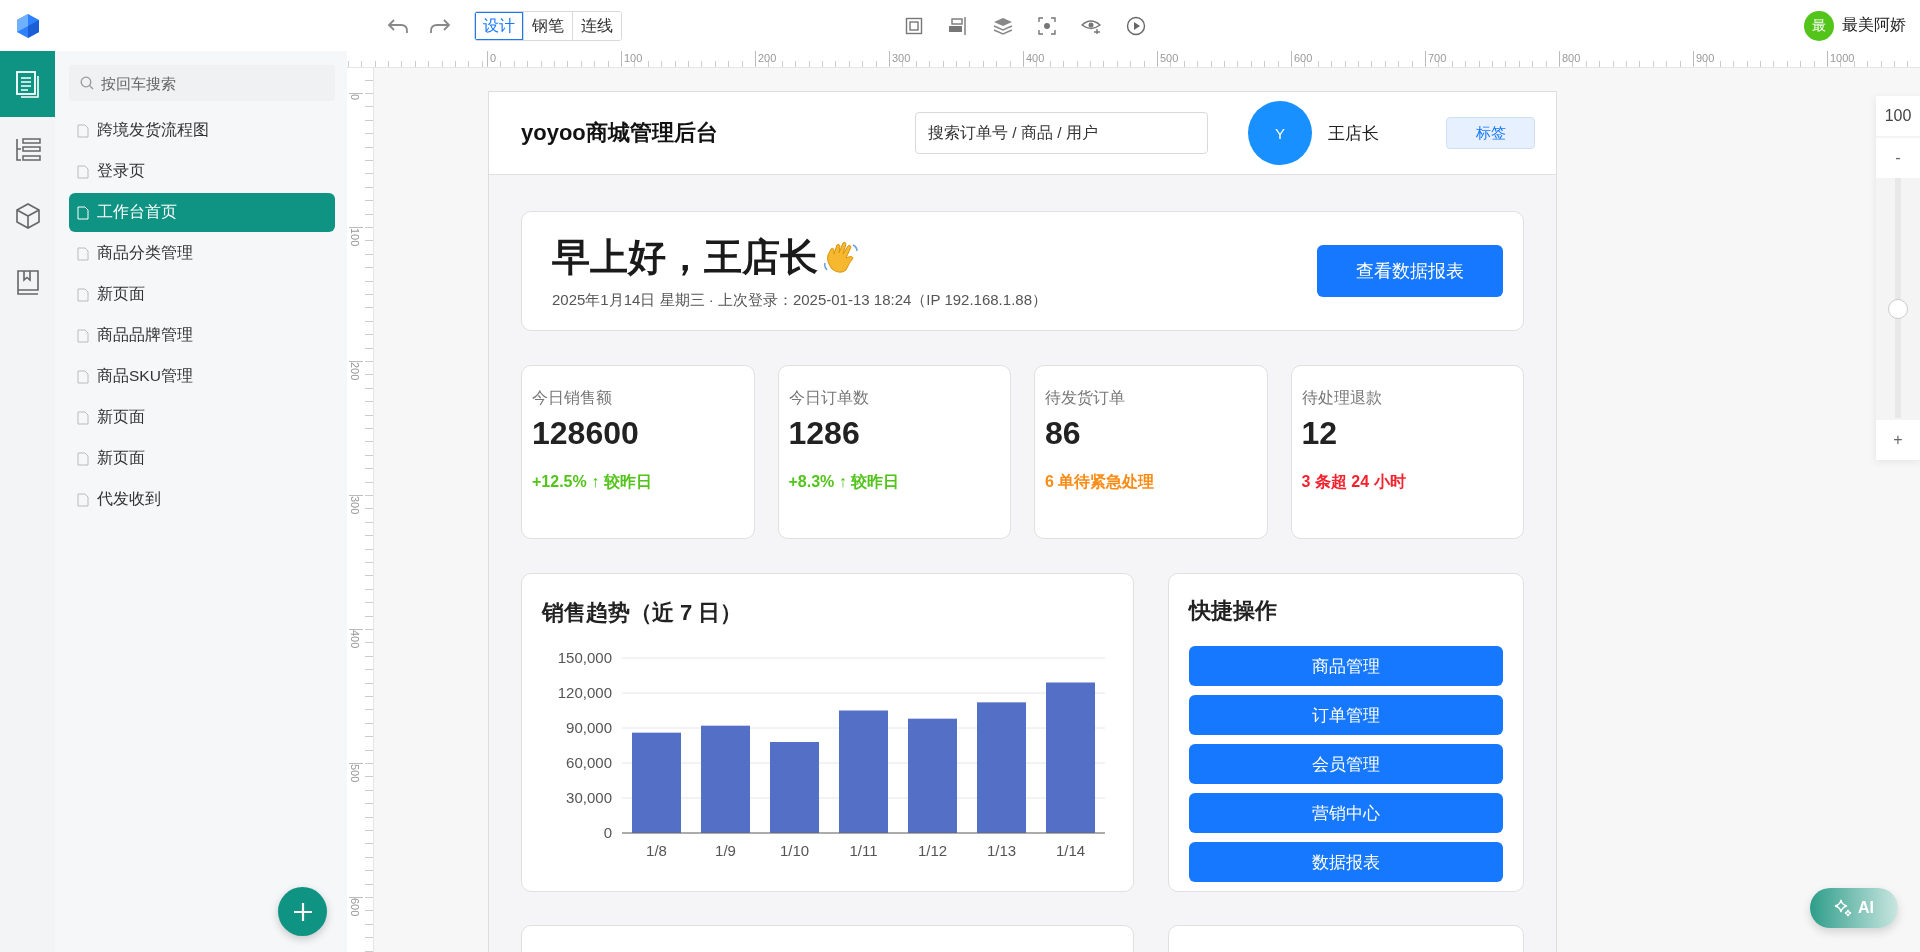  What do you see at coordinates (586, 433) in the screenshot?
I see `stat-value: 128600` at bounding box center [586, 433].